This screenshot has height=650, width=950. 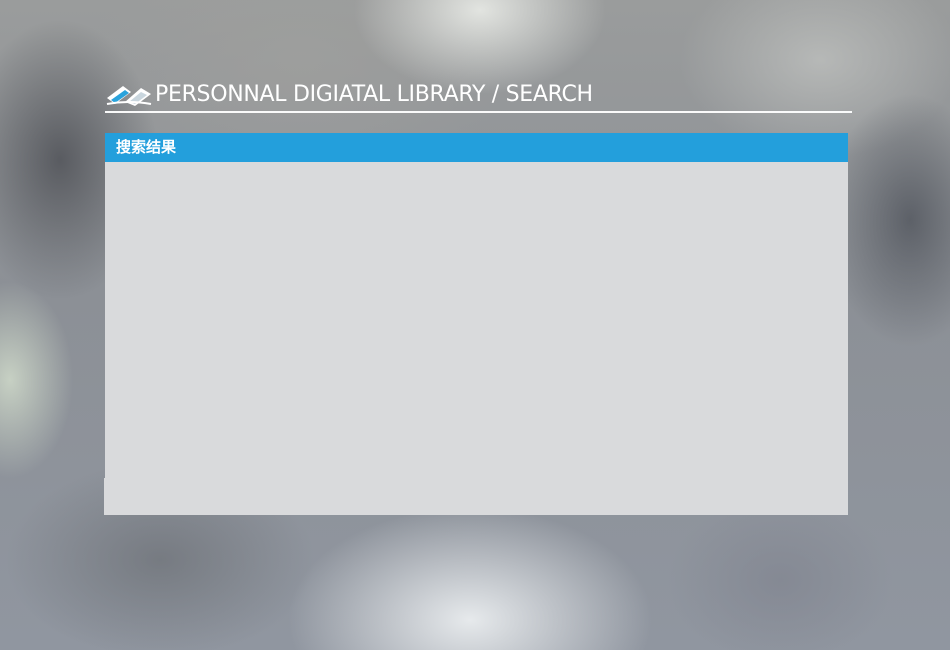 What do you see at coordinates (476, 147) in the screenshot?
I see `search-results-header: 搜索结果` at bounding box center [476, 147].